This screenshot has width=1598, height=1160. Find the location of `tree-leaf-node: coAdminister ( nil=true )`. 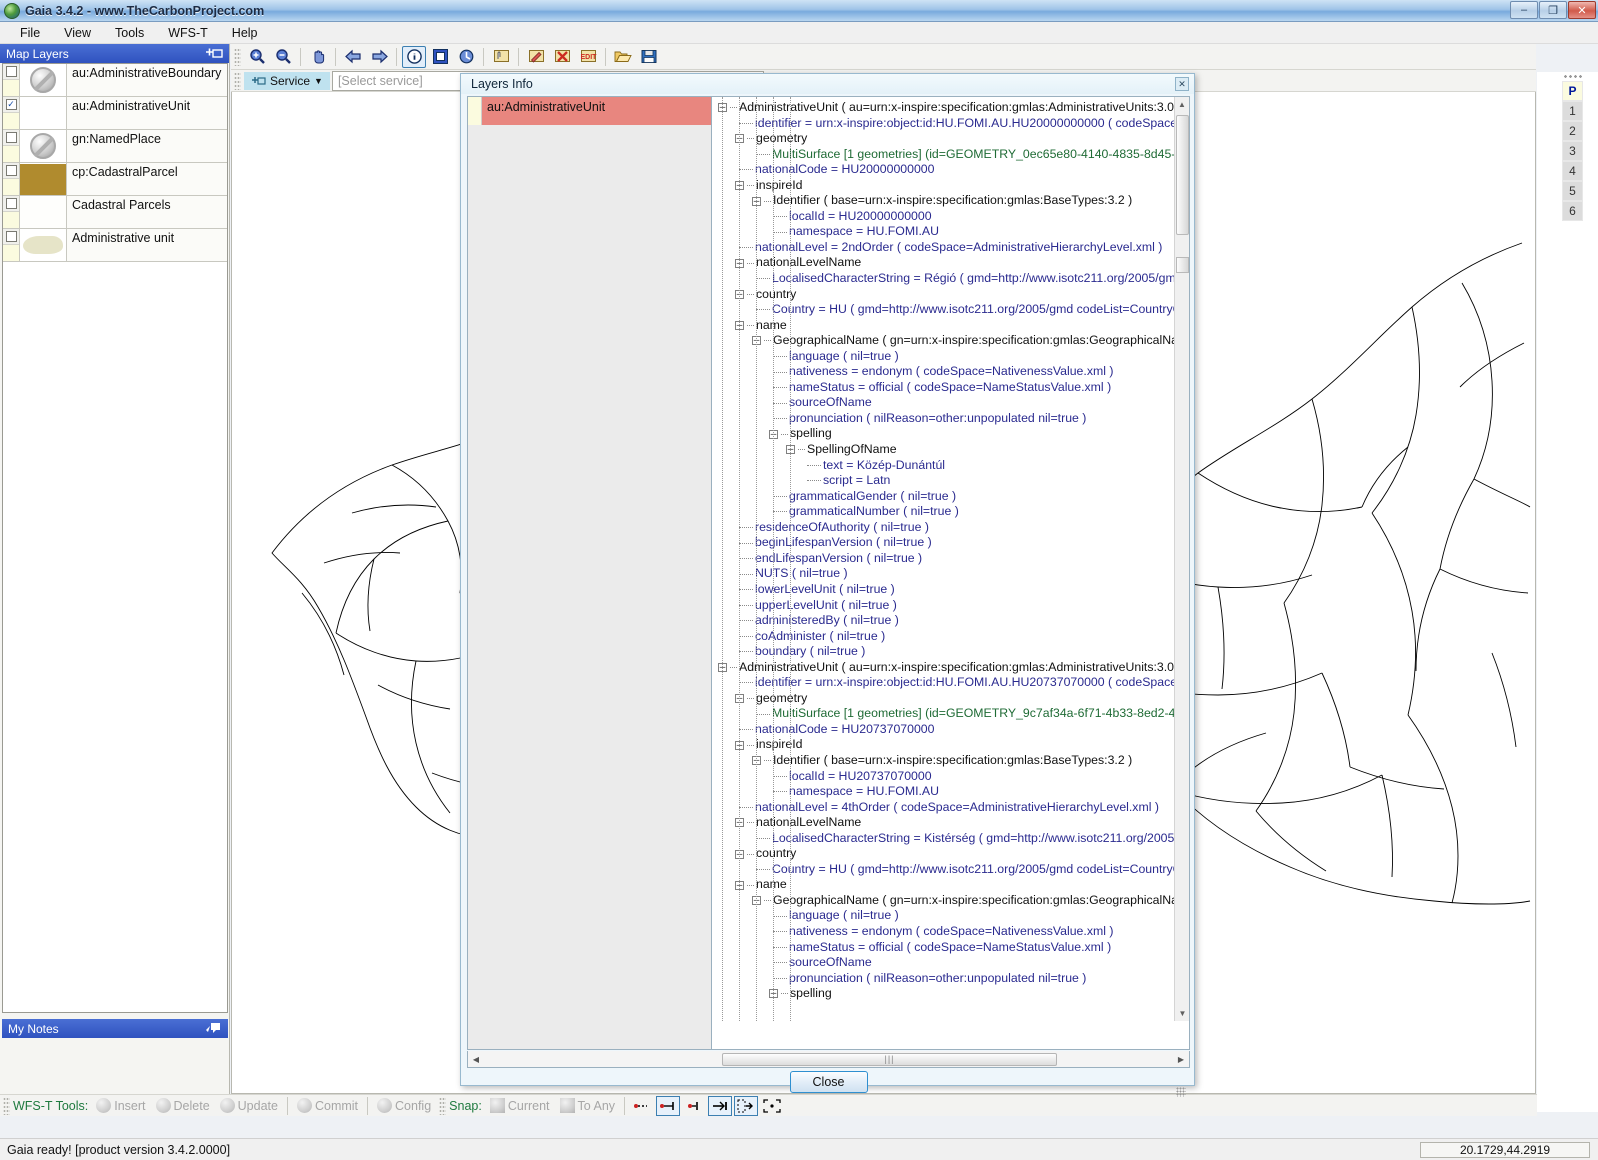

tree-leaf-node: coAdminister ( nil=true ) is located at coordinates (947, 637).